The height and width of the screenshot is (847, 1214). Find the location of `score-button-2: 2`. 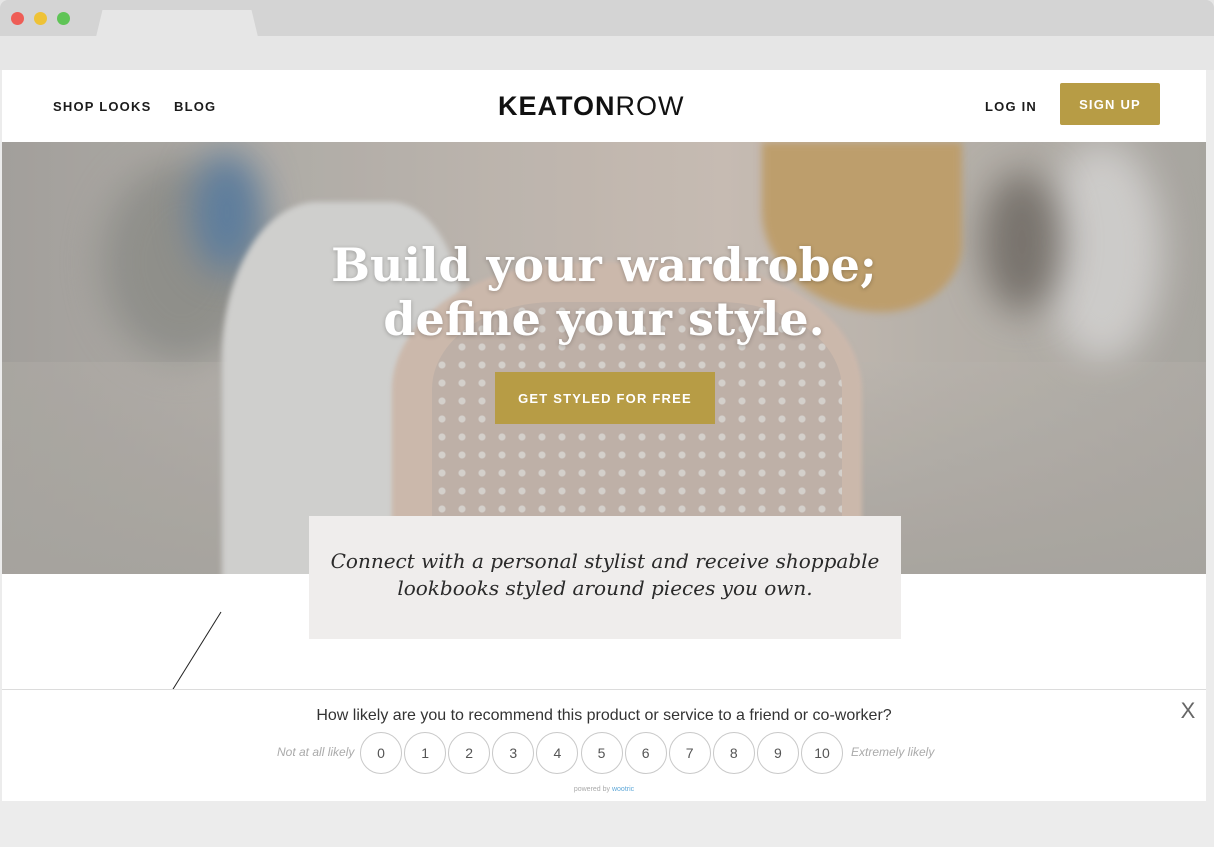

score-button-2: 2 is located at coordinates (469, 753).